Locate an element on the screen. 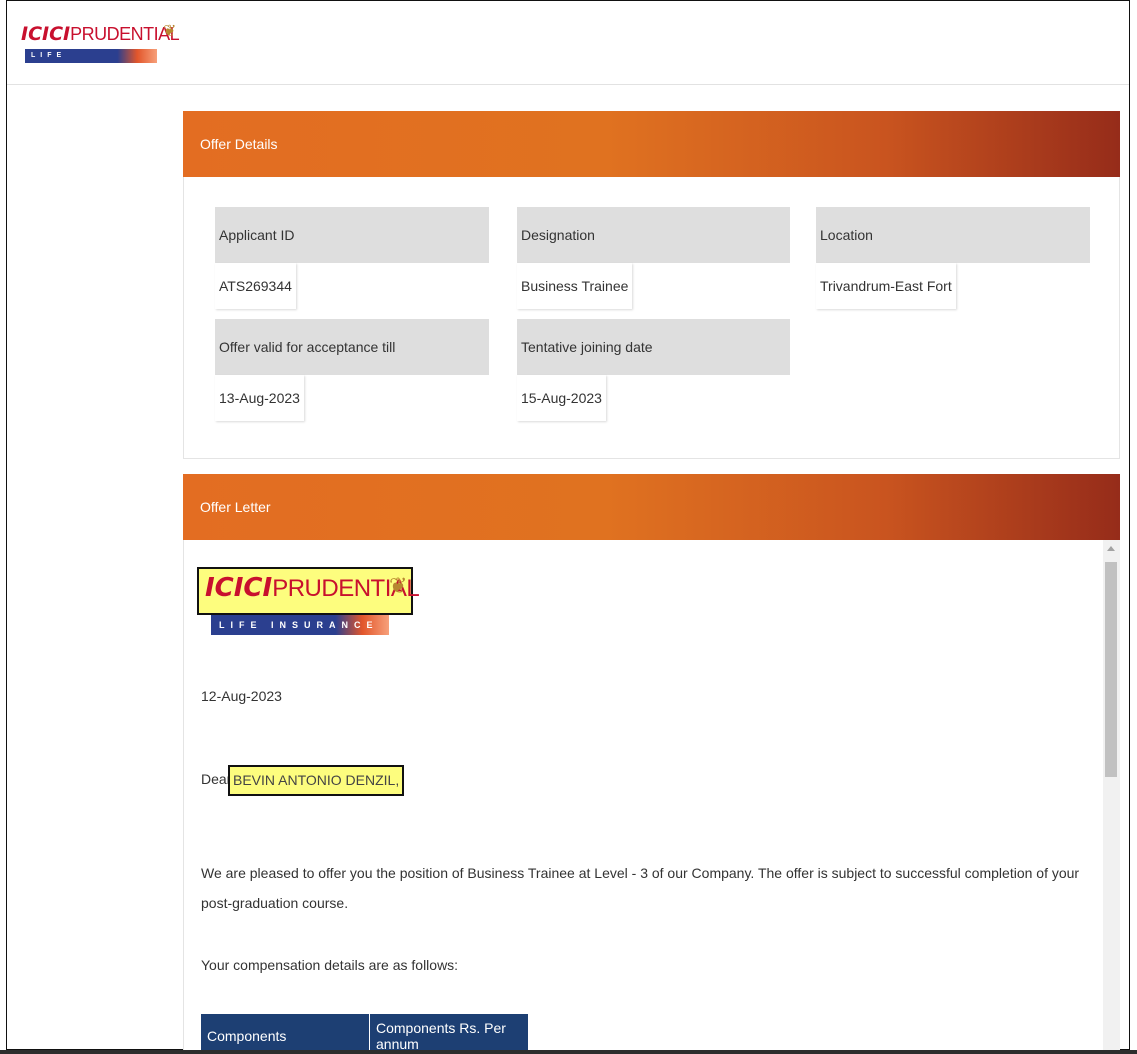  offer-details-title: Offer Details is located at coordinates (239, 144).